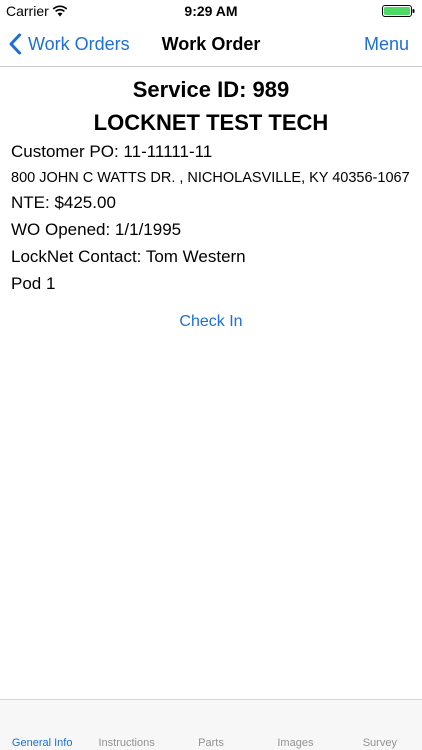 The image size is (422, 750). Describe the element at coordinates (33, 283) in the screenshot. I see `pod: Pod 1` at that location.